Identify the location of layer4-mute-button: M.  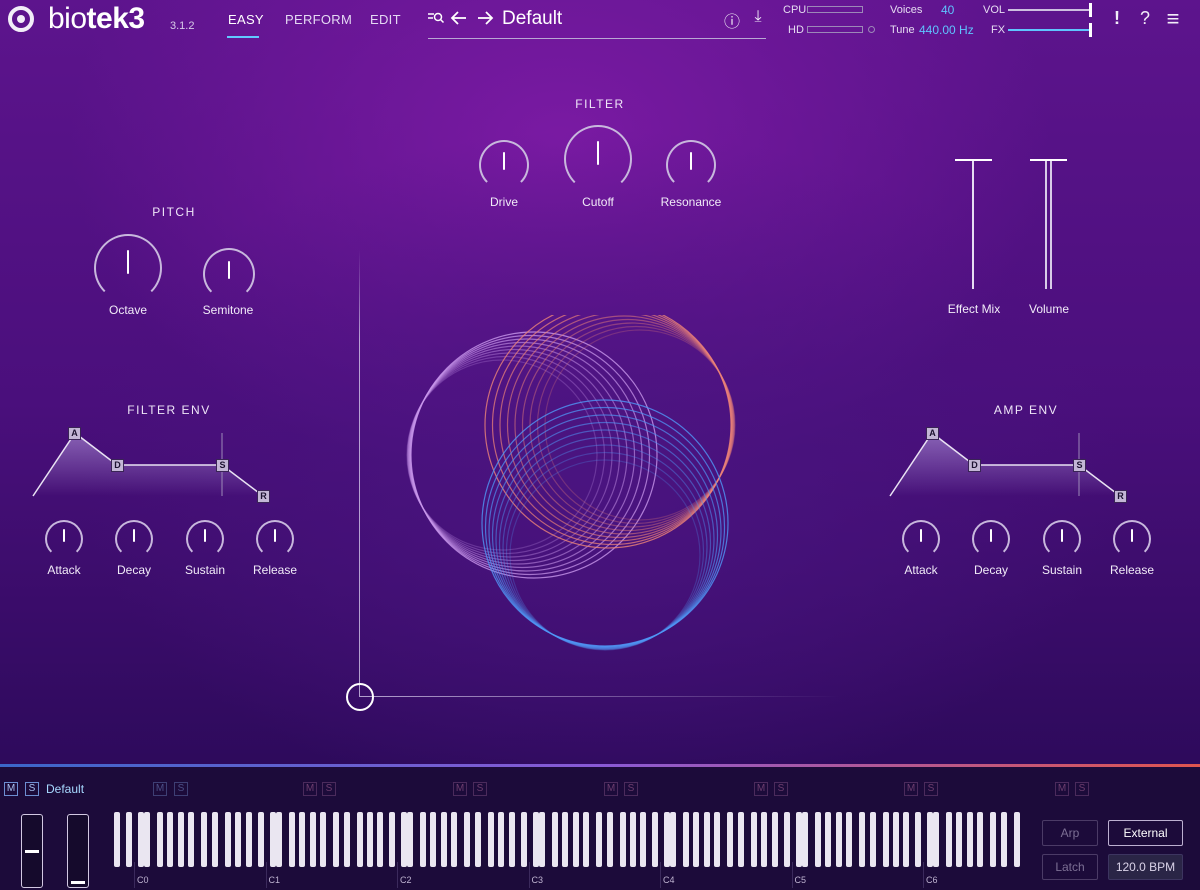
(460, 789).